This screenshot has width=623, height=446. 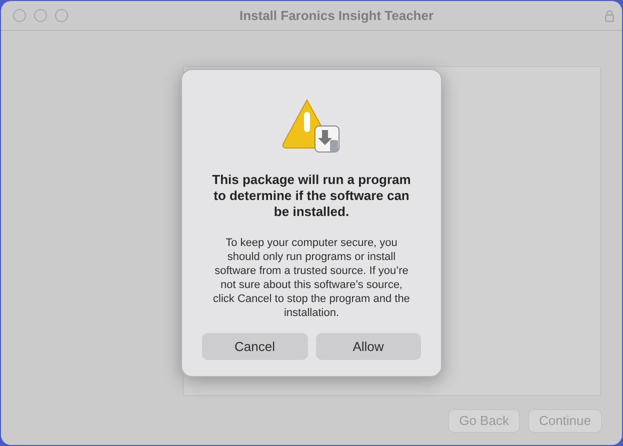 I want to click on lock-icon, so click(x=609, y=16).